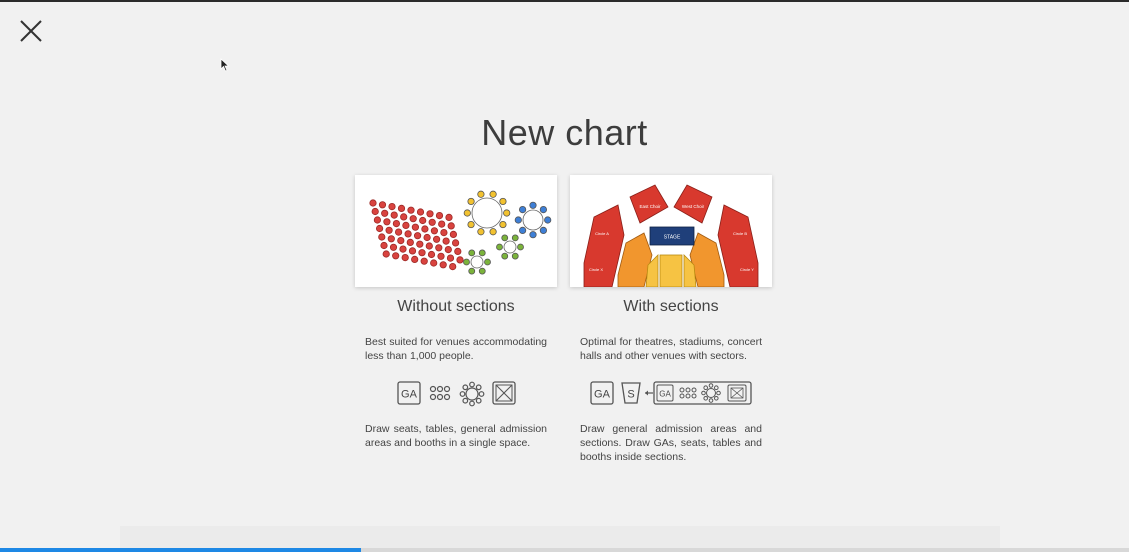 This screenshot has width=1129, height=552. Describe the element at coordinates (472, 394) in the screenshot. I see `round-table-icon` at that location.